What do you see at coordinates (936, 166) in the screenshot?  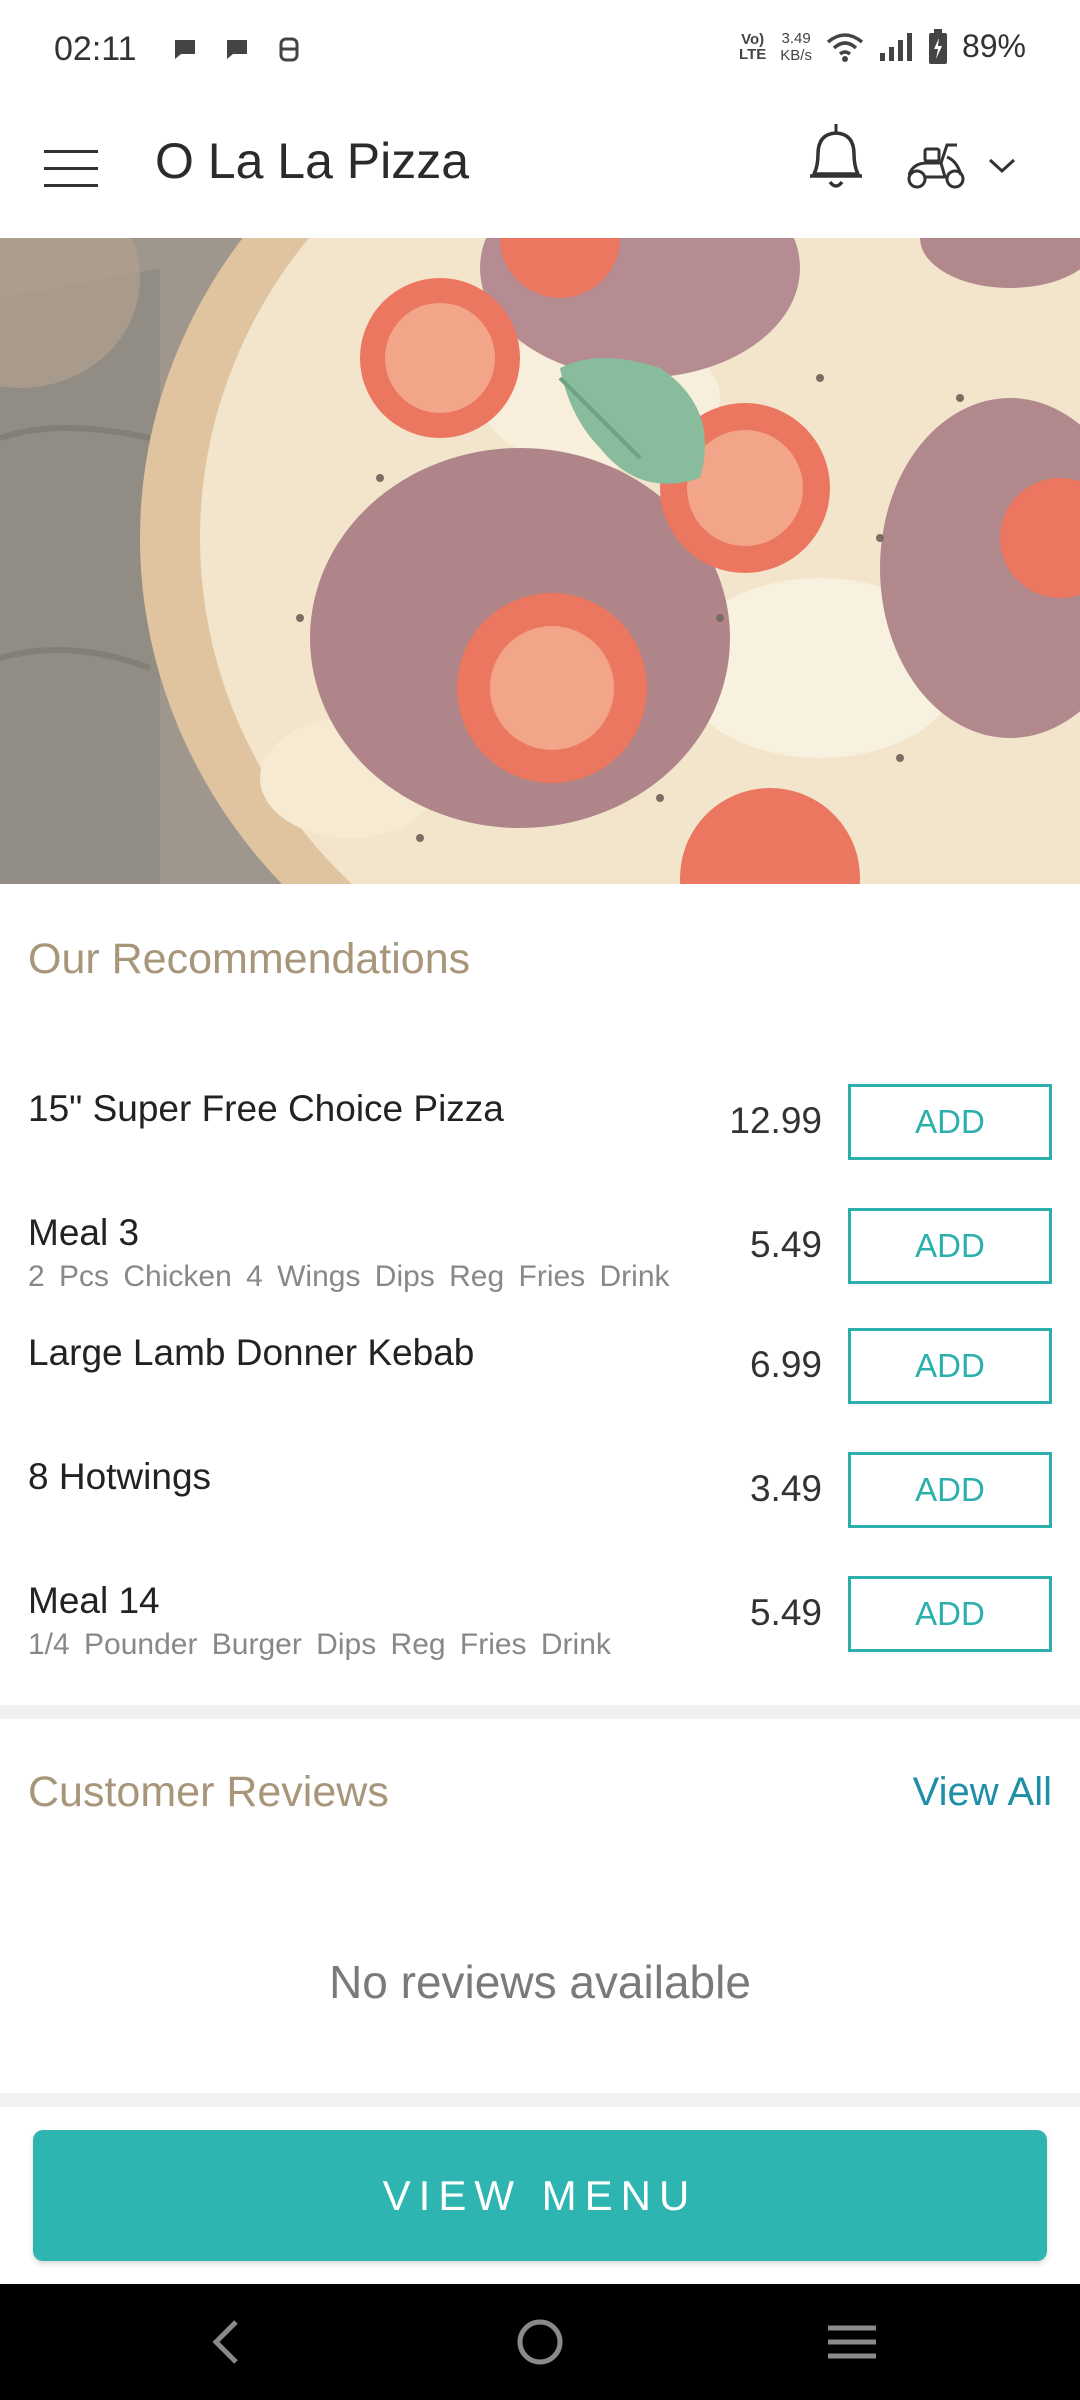 I see `scooter-icon` at bounding box center [936, 166].